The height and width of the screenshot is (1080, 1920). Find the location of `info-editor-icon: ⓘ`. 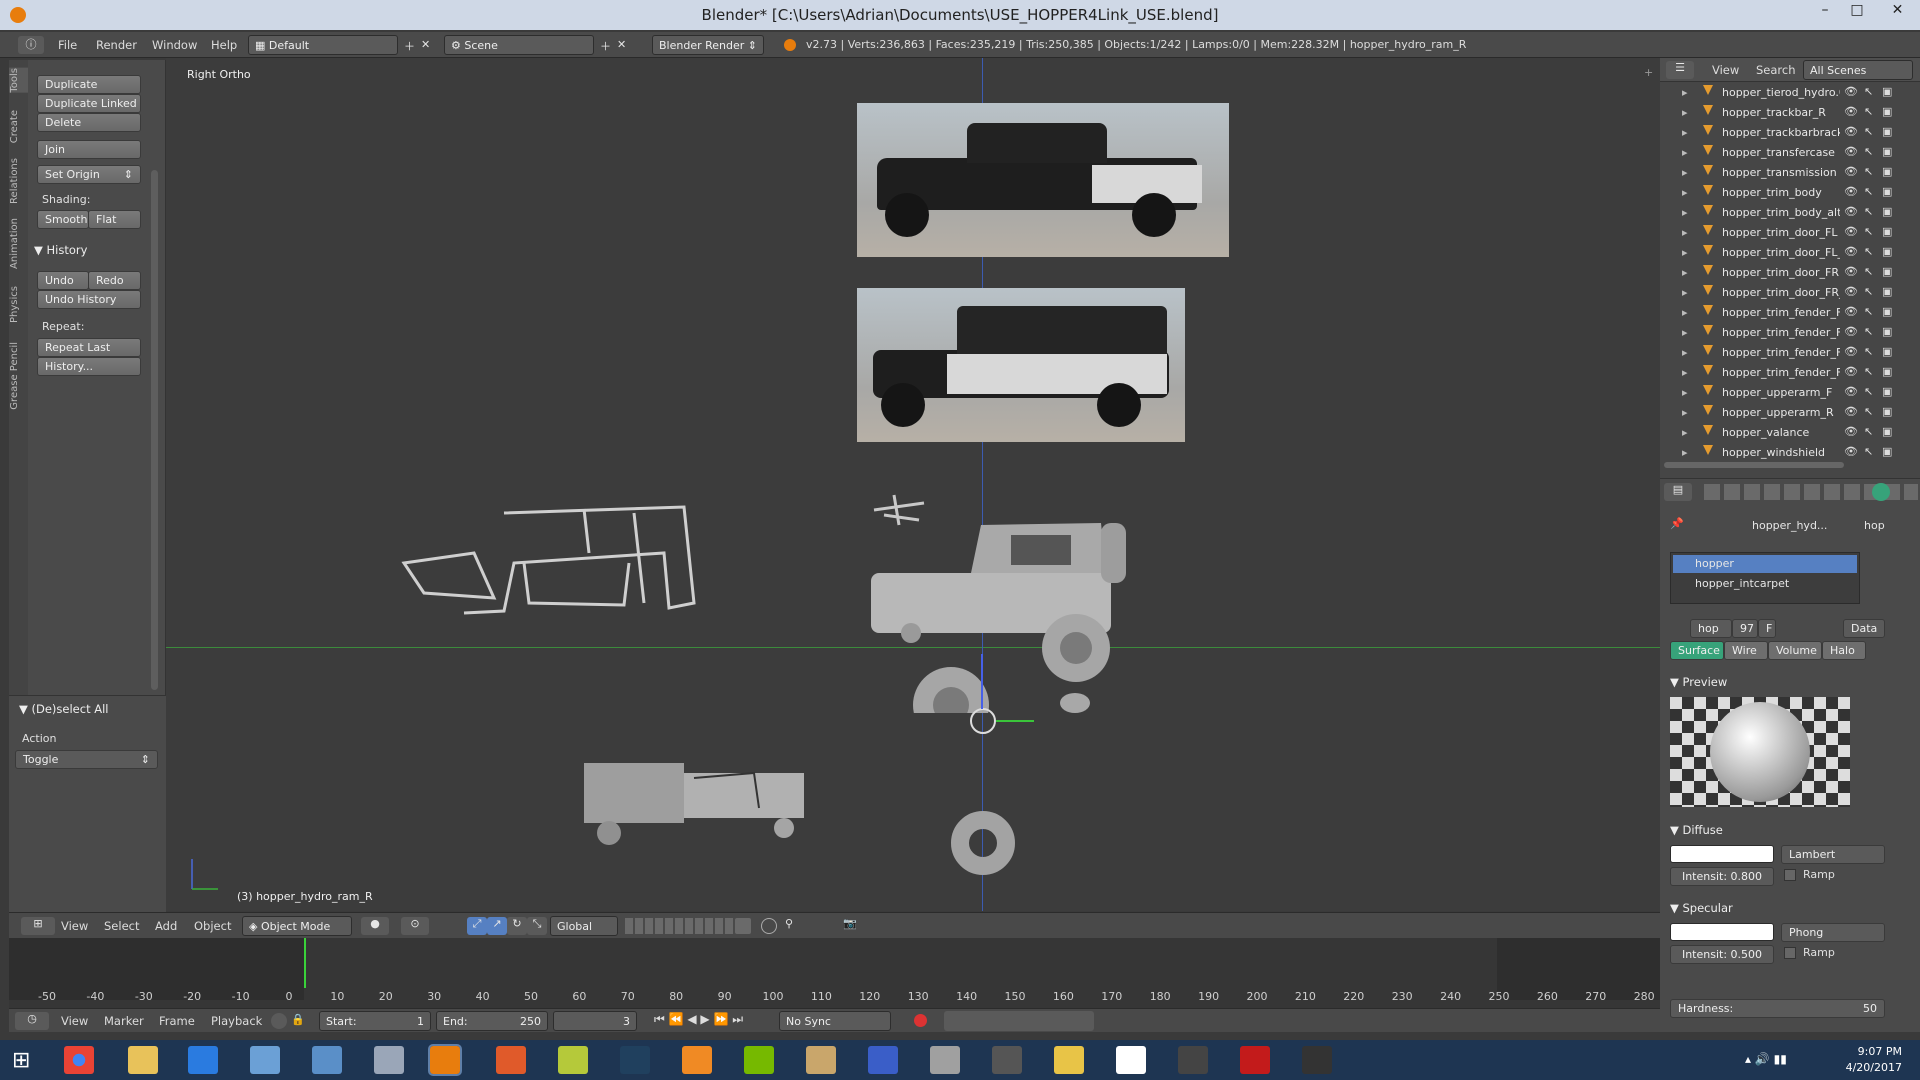

info-editor-icon: ⓘ is located at coordinates (31, 45).